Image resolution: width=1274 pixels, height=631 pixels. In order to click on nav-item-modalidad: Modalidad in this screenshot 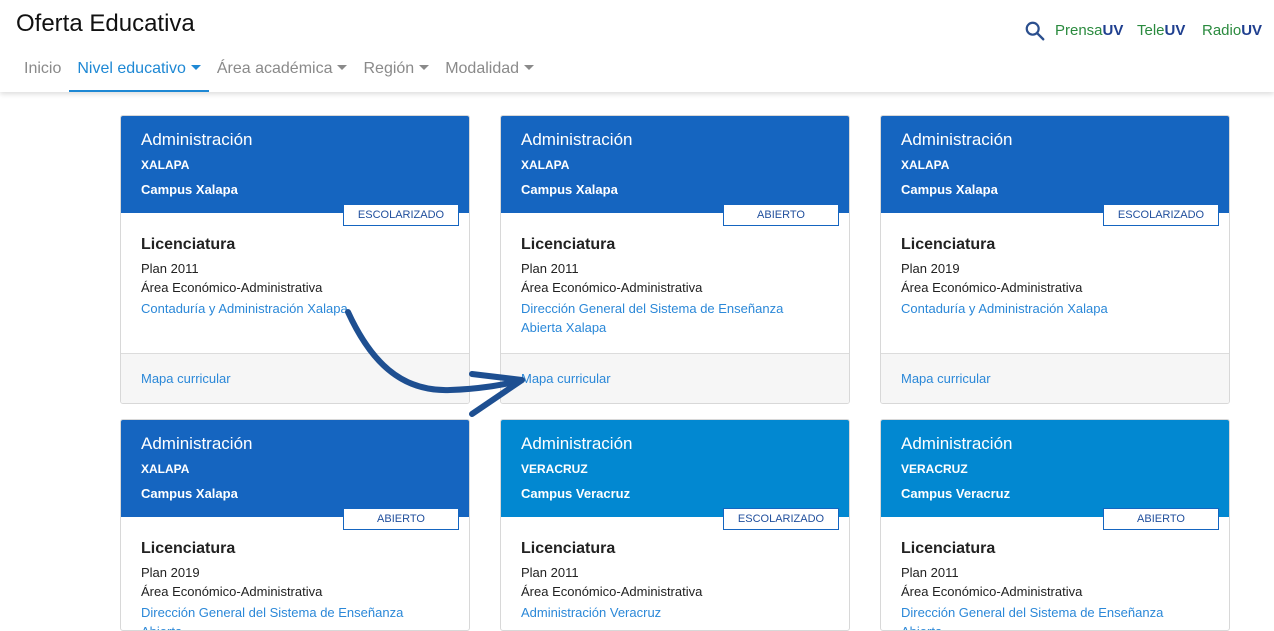, I will do `click(489, 73)`.